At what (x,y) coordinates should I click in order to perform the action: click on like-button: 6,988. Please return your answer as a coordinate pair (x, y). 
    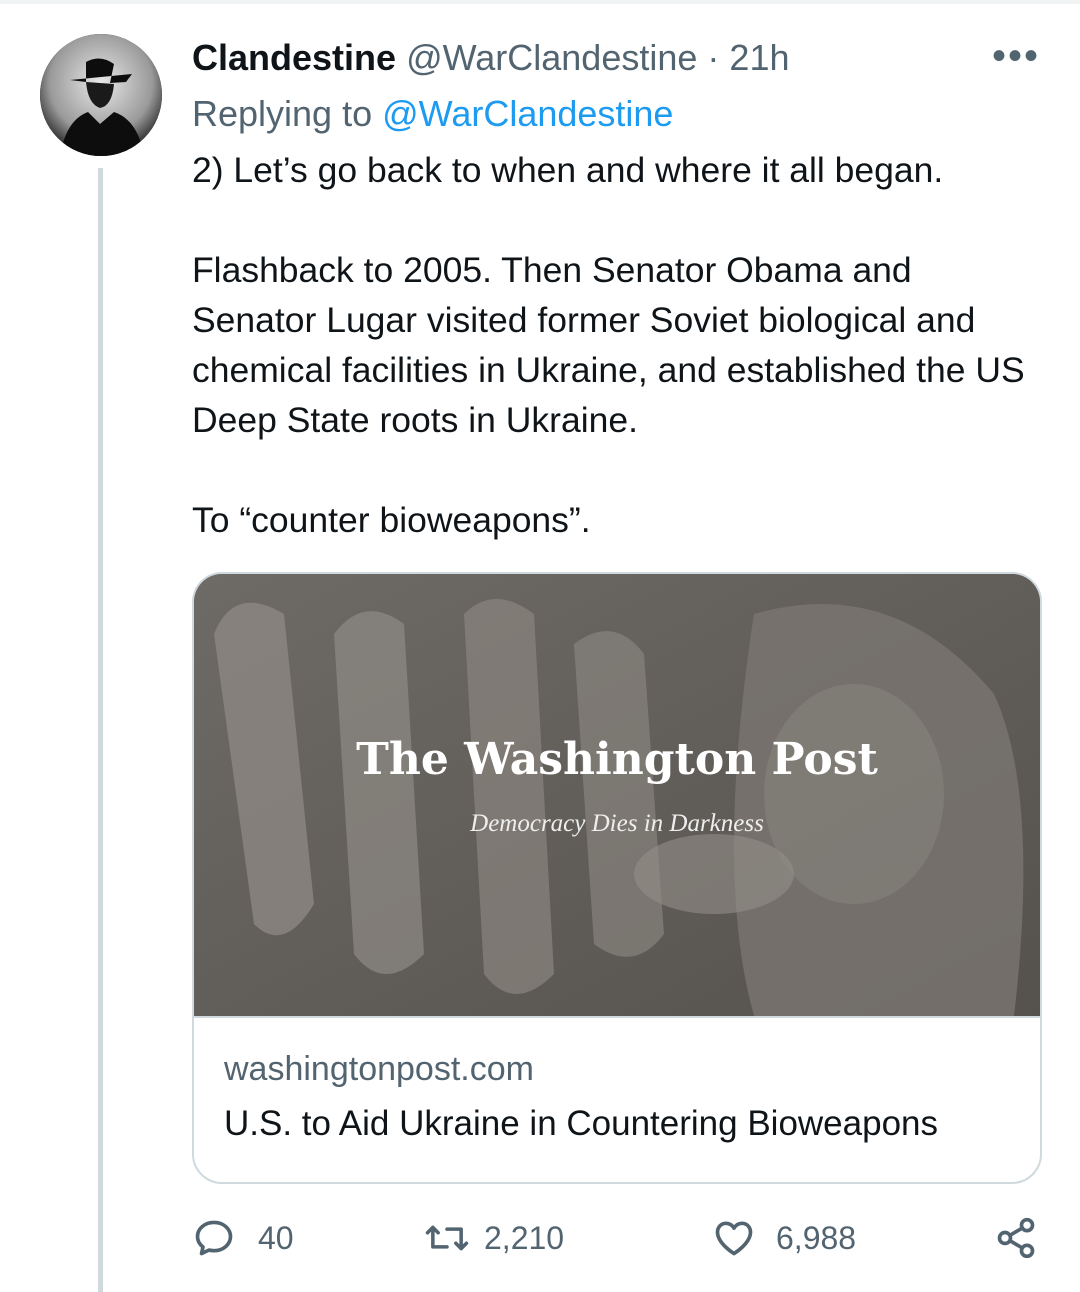
    Looking at the image, I should click on (784, 1238).